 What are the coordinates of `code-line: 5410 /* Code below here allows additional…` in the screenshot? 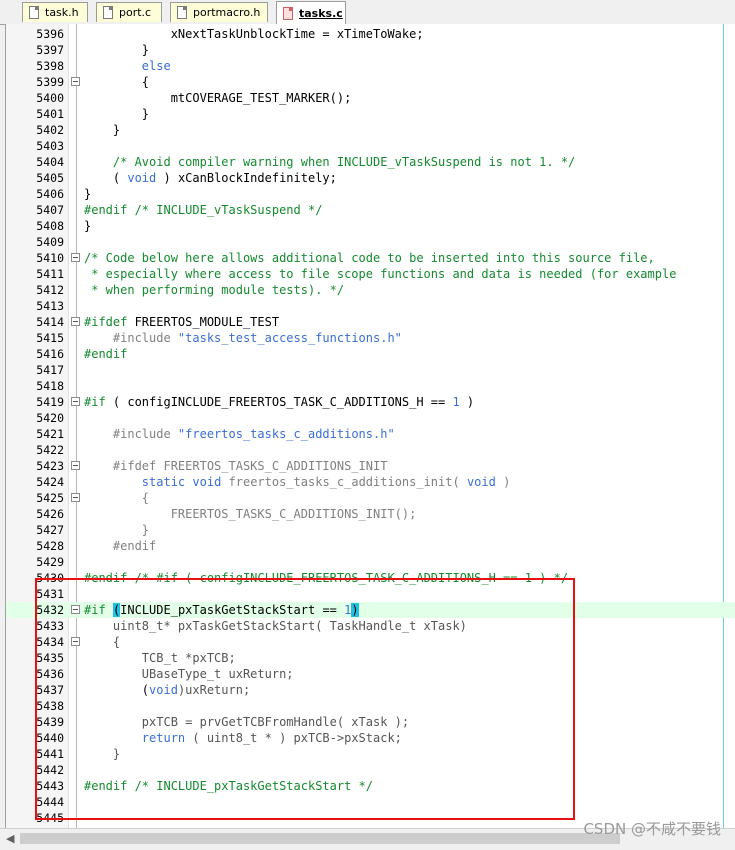 It's located at (370, 258).